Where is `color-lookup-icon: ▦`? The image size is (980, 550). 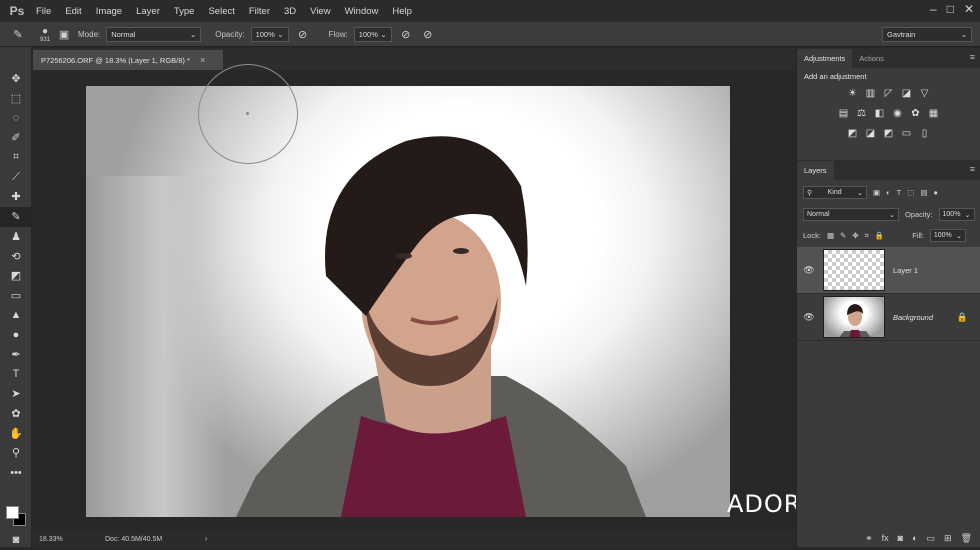
color-lookup-icon: ▦ is located at coordinates (933, 113).